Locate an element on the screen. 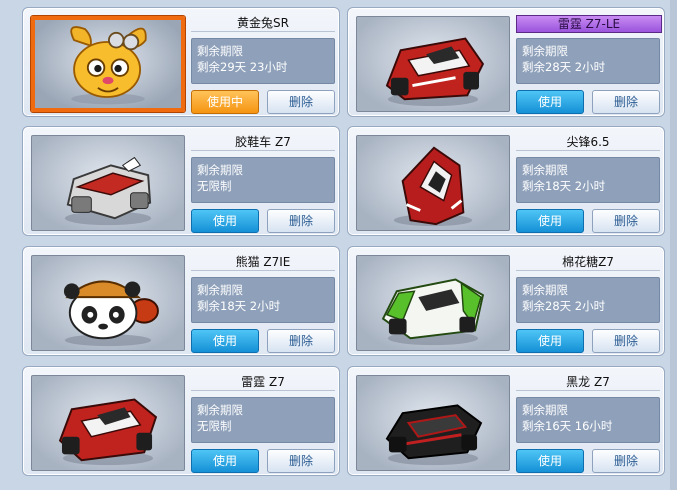 This screenshot has height=490, width=677. vertical-scrollbar is located at coordinates (673, 245).